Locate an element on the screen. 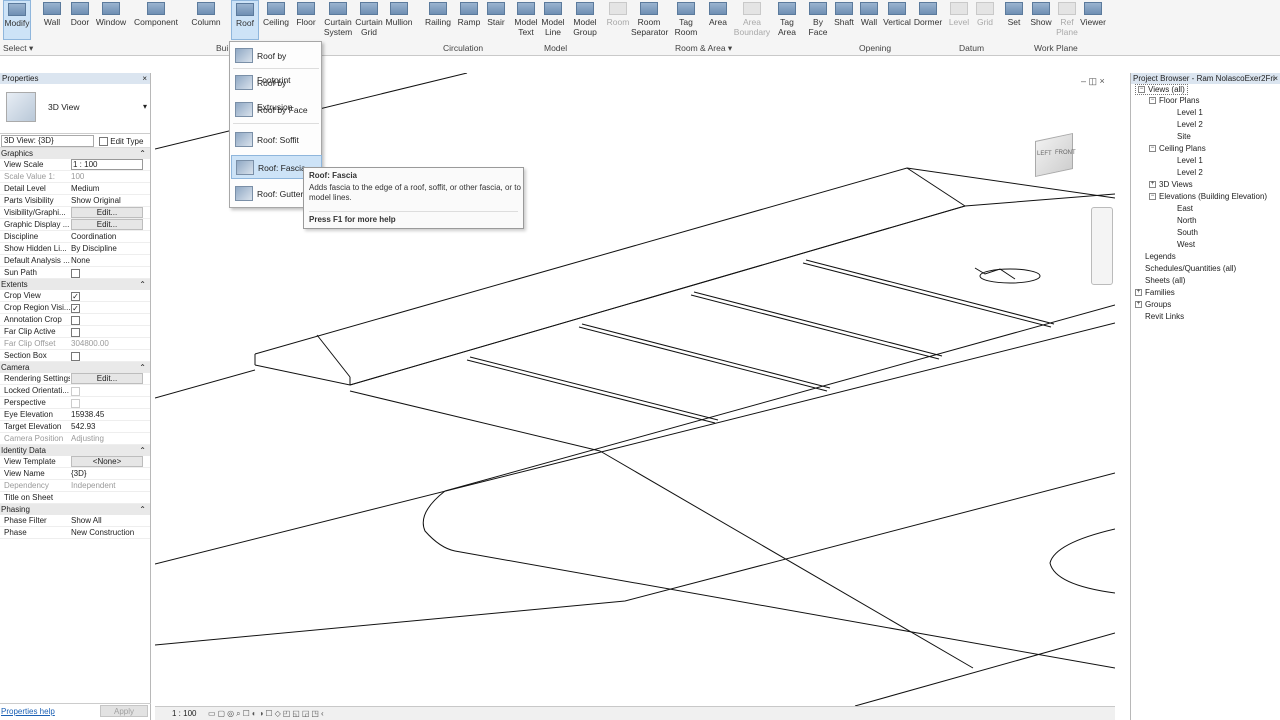  edit-type-button: Edit Type is located at coordinates (121, 141).